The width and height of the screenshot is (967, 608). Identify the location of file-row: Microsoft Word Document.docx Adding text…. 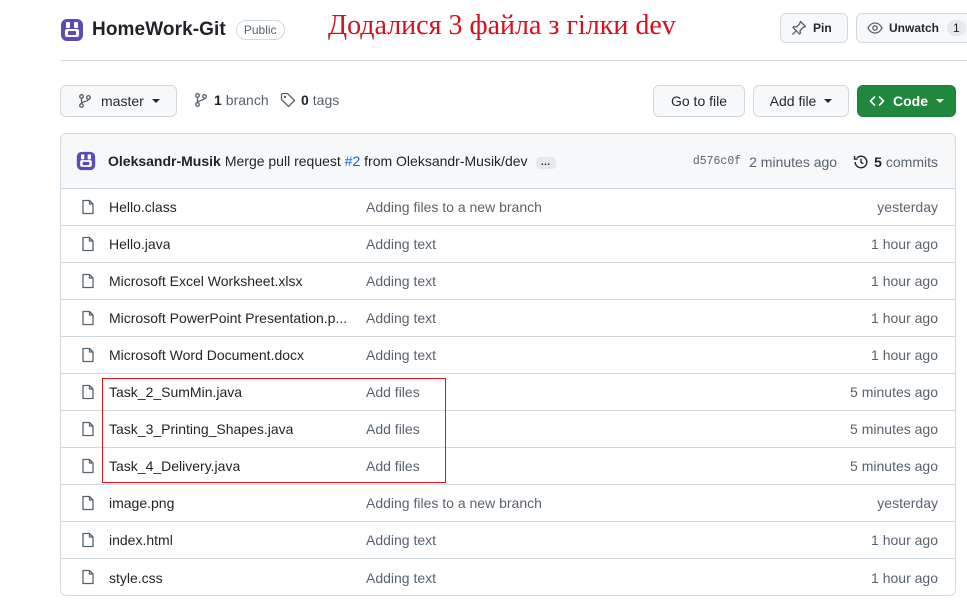
(508, 355).